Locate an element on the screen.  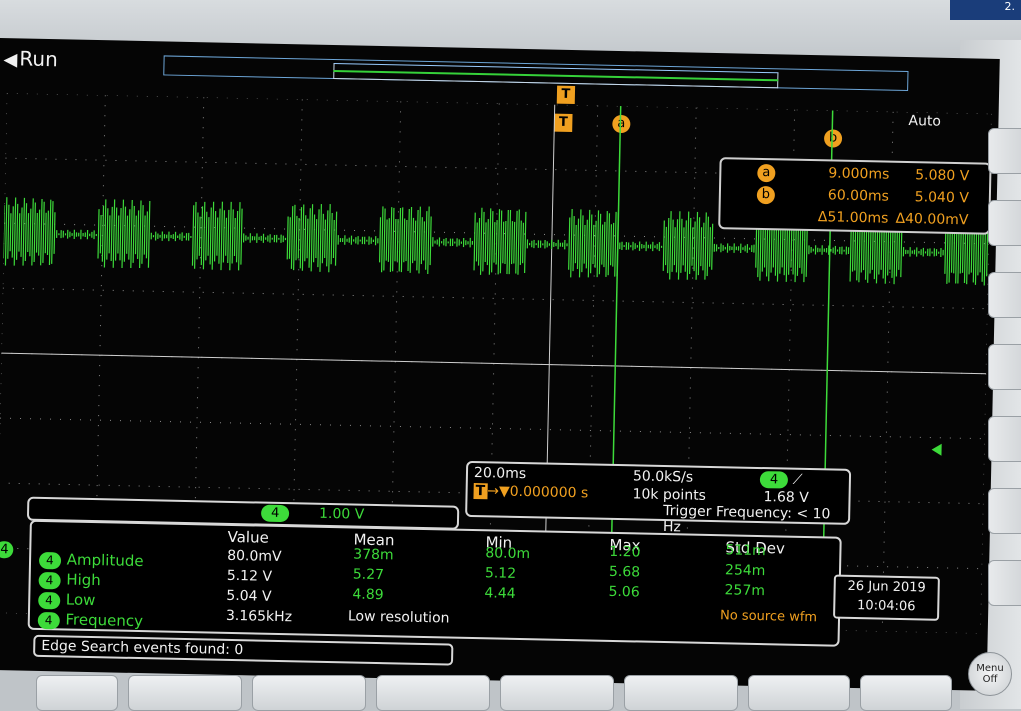
meas-row-amplitude-label: 4 Amplitude is located at coordinates (91, 560).